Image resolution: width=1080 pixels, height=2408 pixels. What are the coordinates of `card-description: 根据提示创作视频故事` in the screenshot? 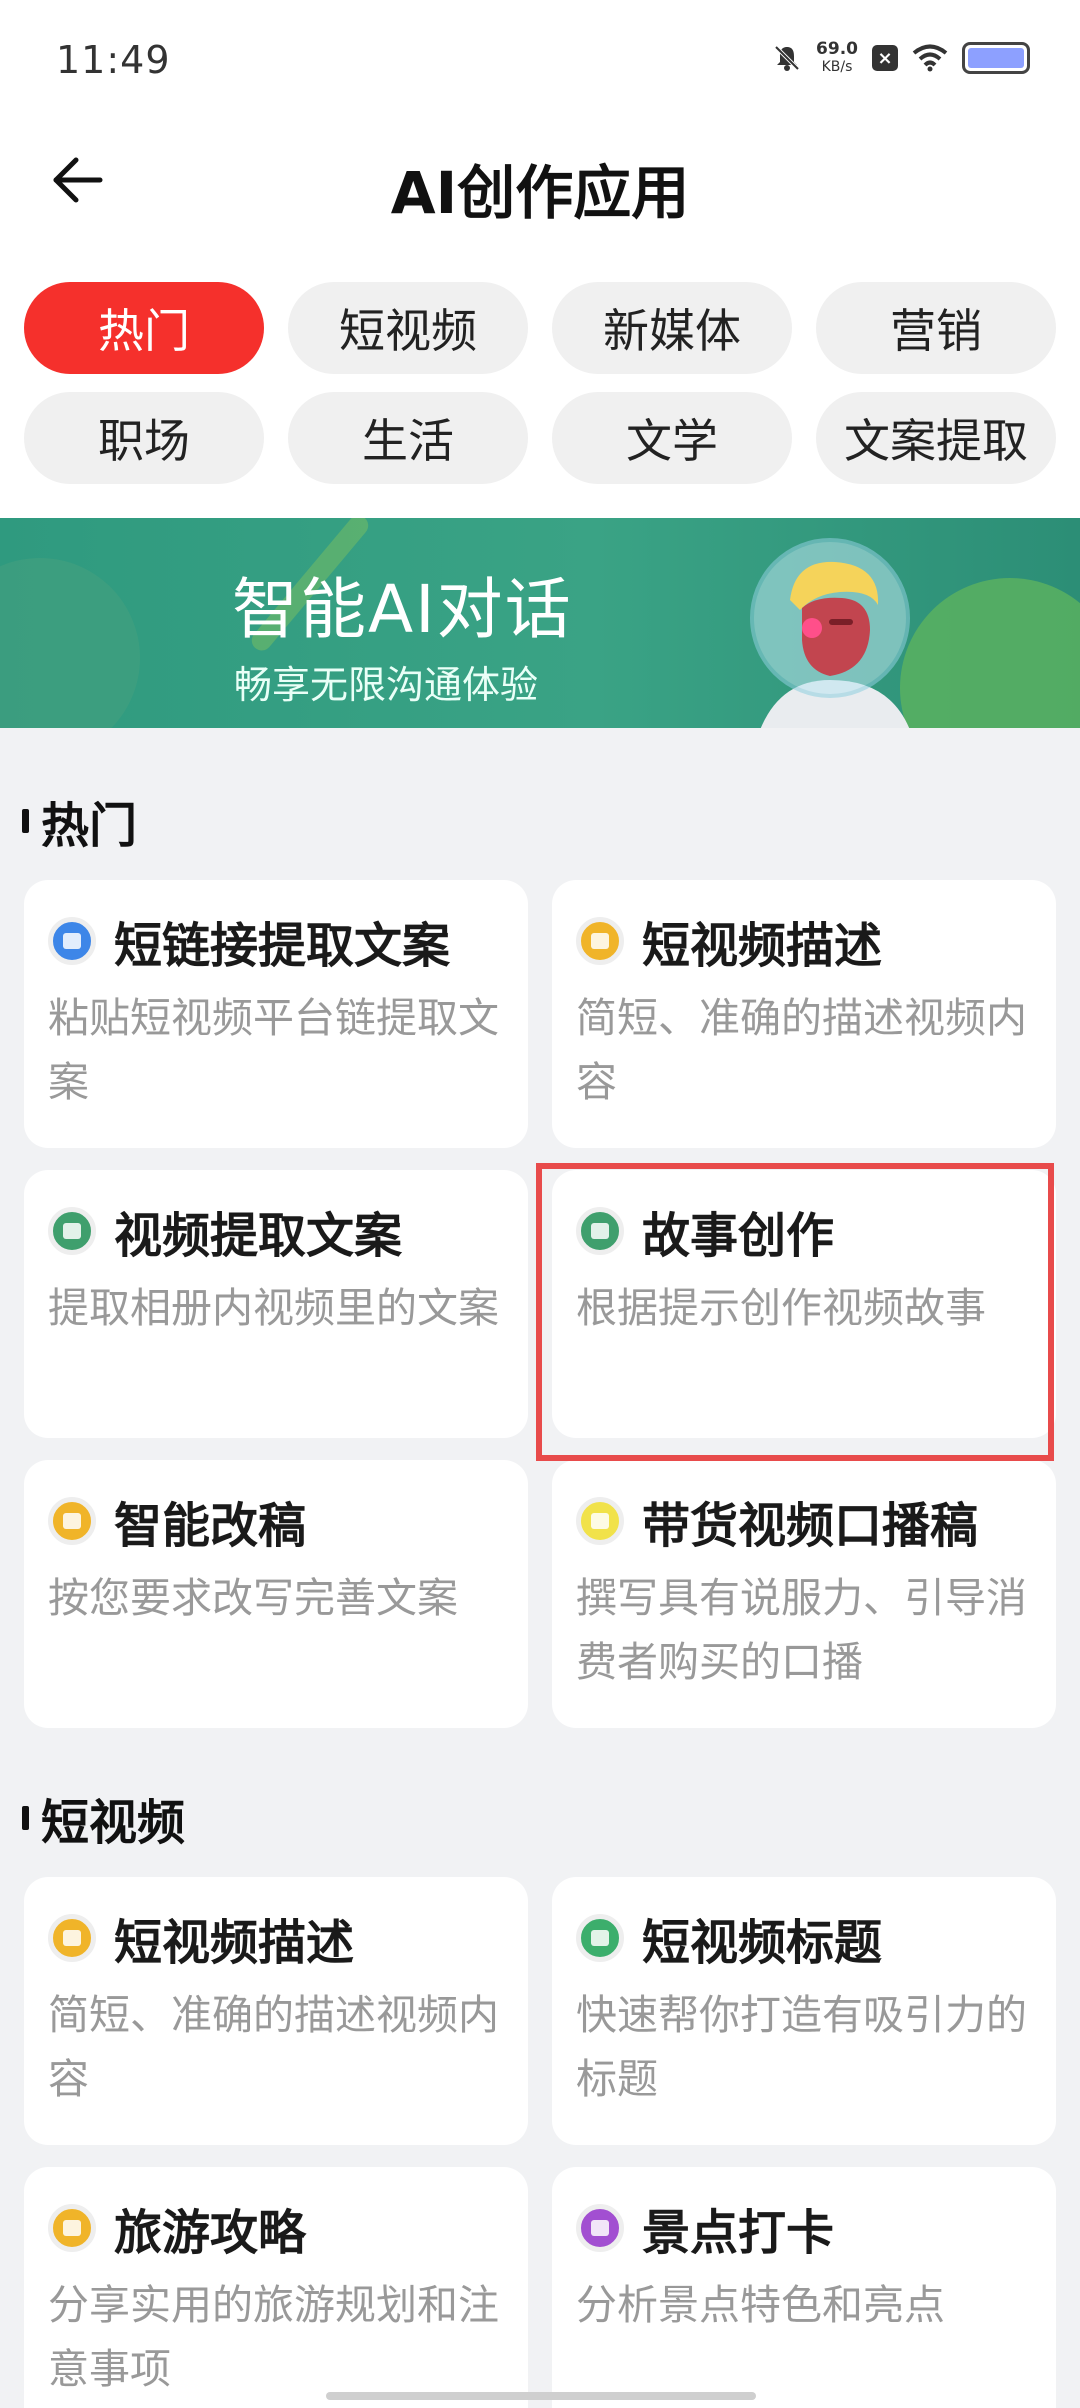 It's located at (781, 1308).